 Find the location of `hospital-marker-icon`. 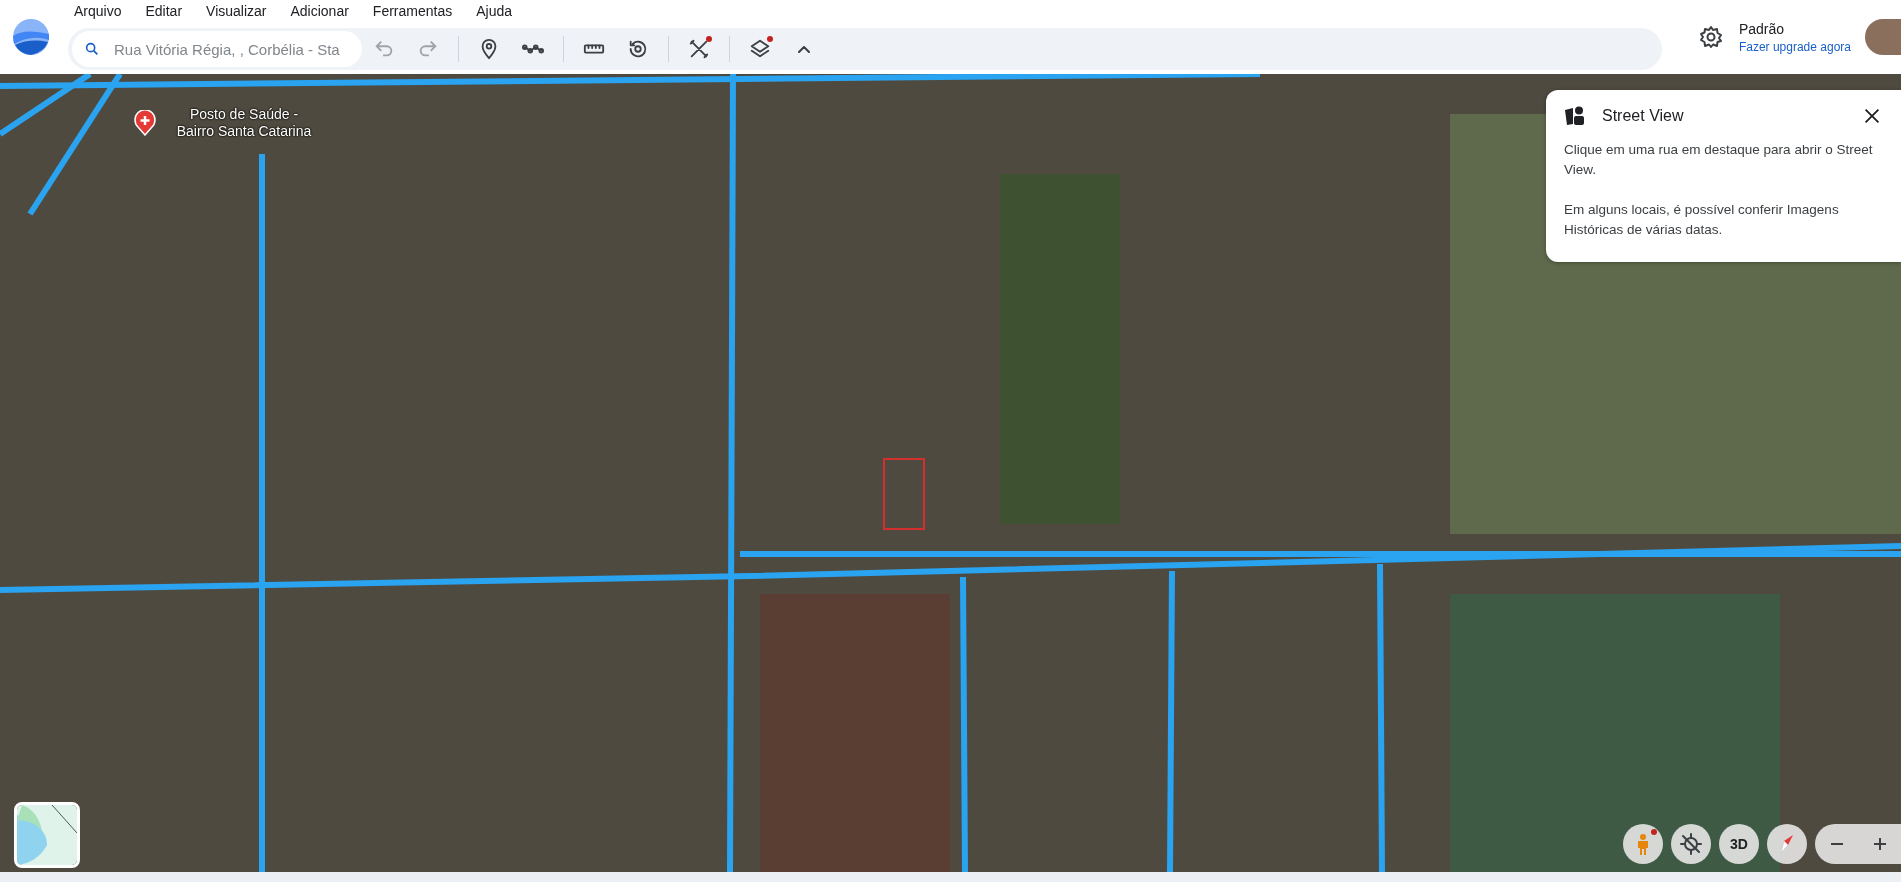

hospital-marker-icon is located at coordinates (145, 123).